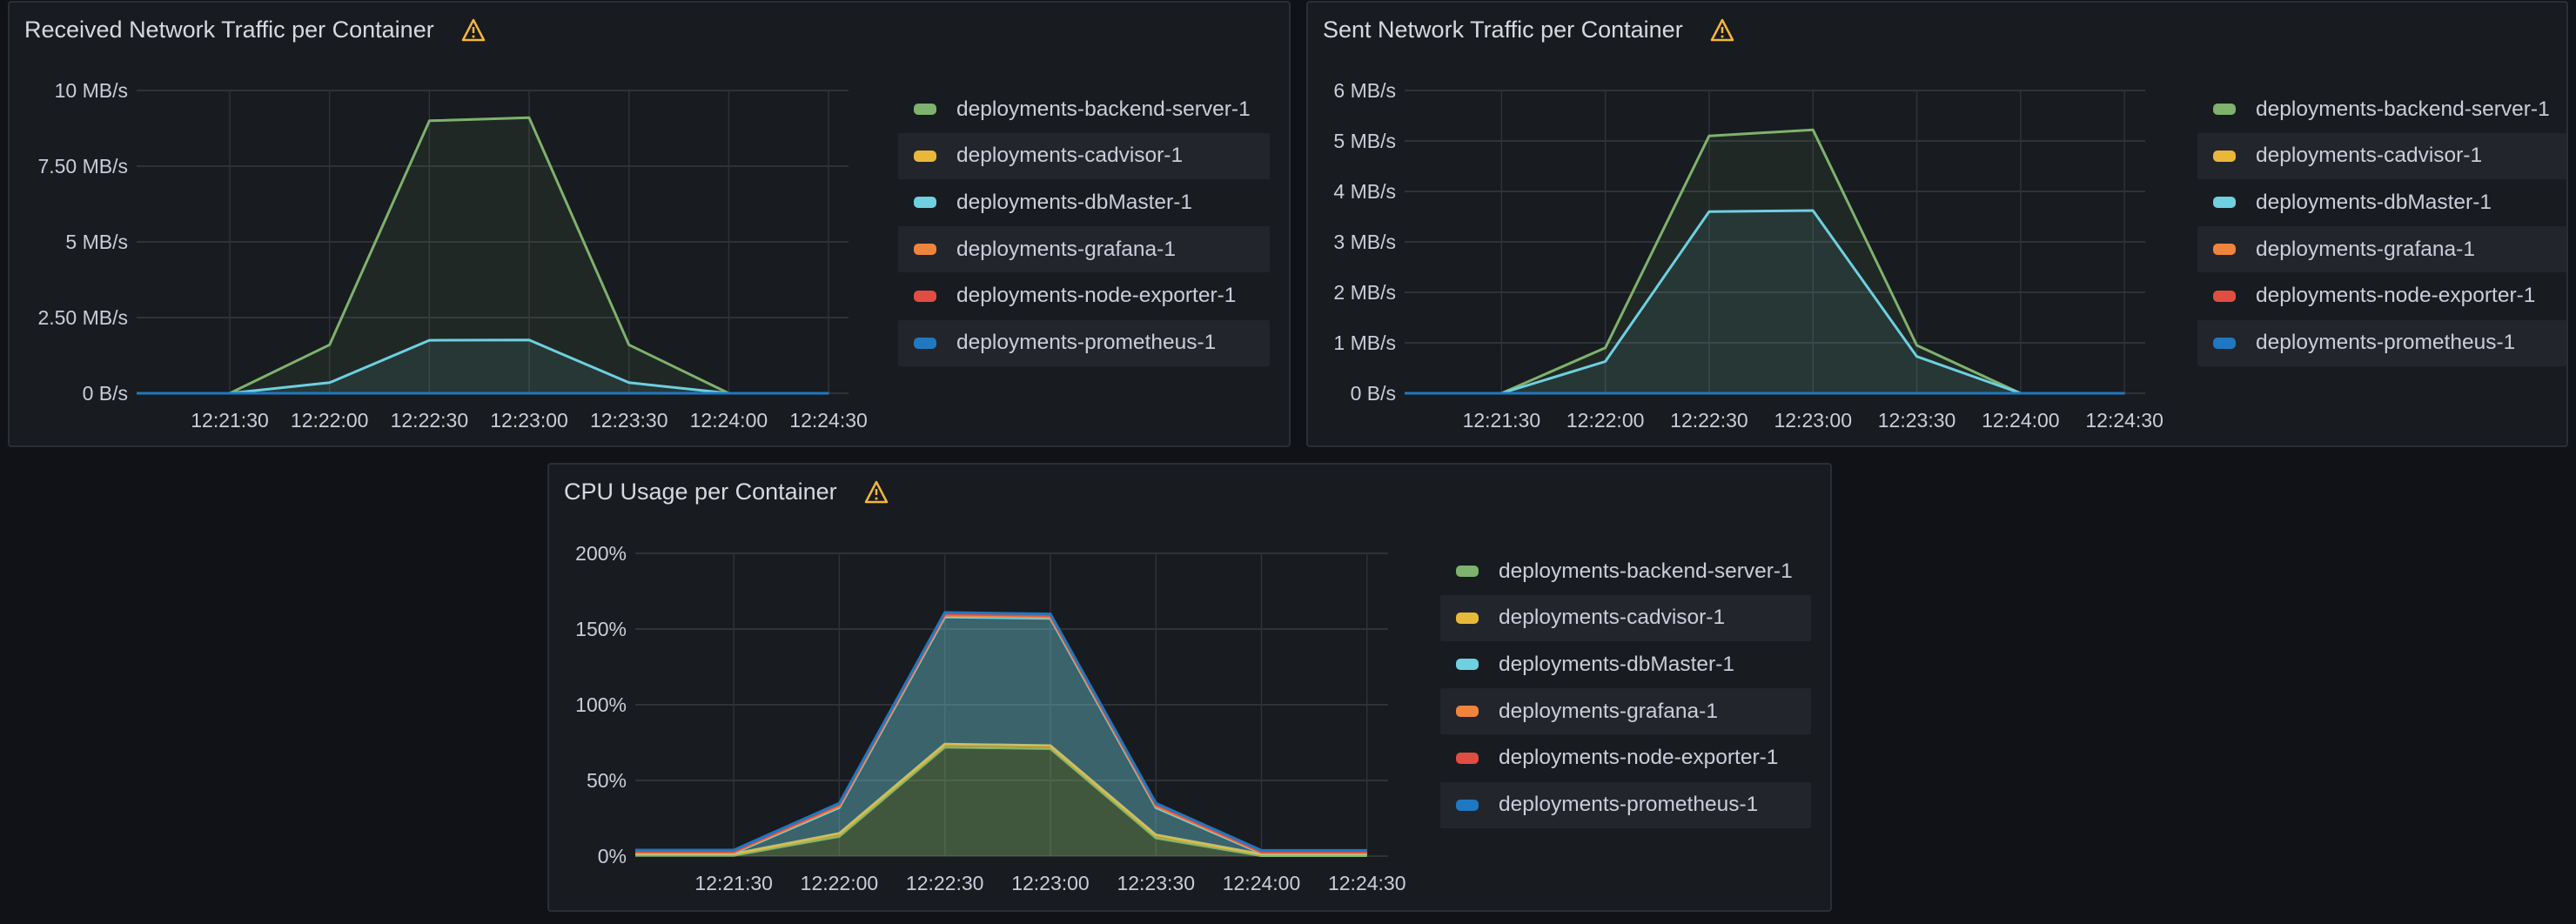  Describe the element at coordinates (1364, 292) in the screenshot. I see `y-tick-label: 2 MB/s` at that location.